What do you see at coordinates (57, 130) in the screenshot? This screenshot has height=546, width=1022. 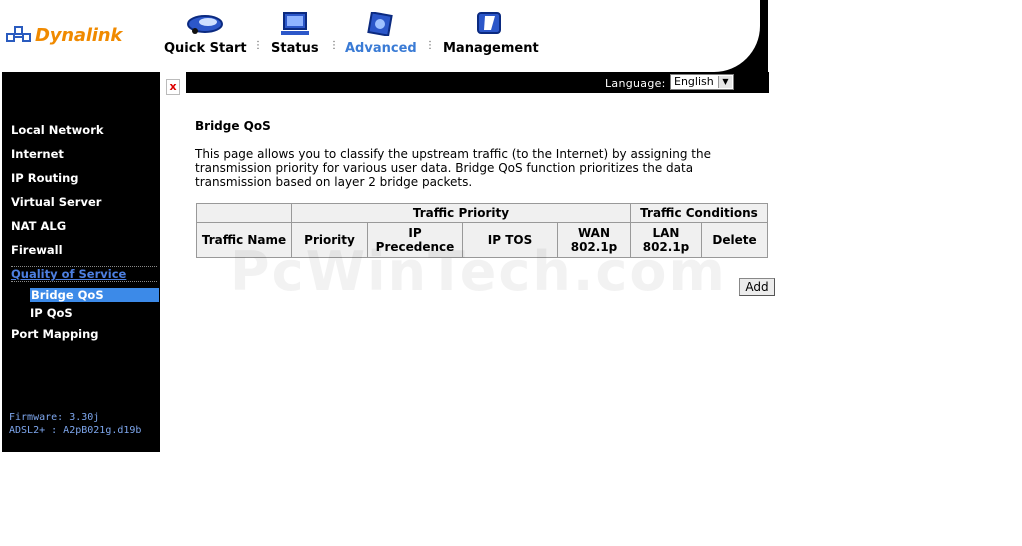 I see `sidebar-item-local-network: Local Network` at bounding box center [57, 130].